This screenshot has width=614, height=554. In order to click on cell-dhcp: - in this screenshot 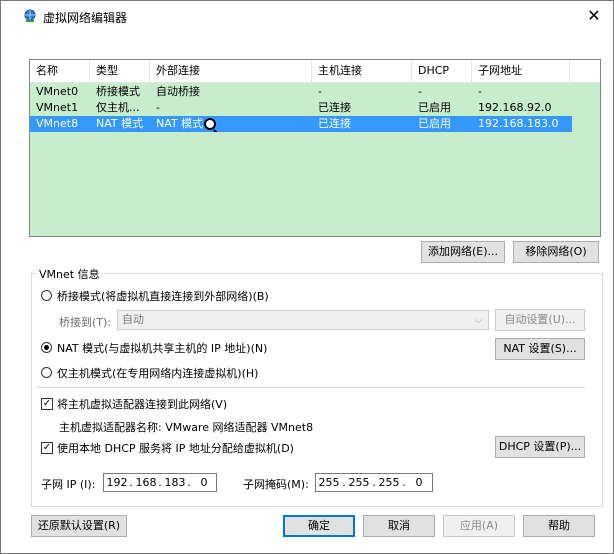, I will do `click(420, 91)`.